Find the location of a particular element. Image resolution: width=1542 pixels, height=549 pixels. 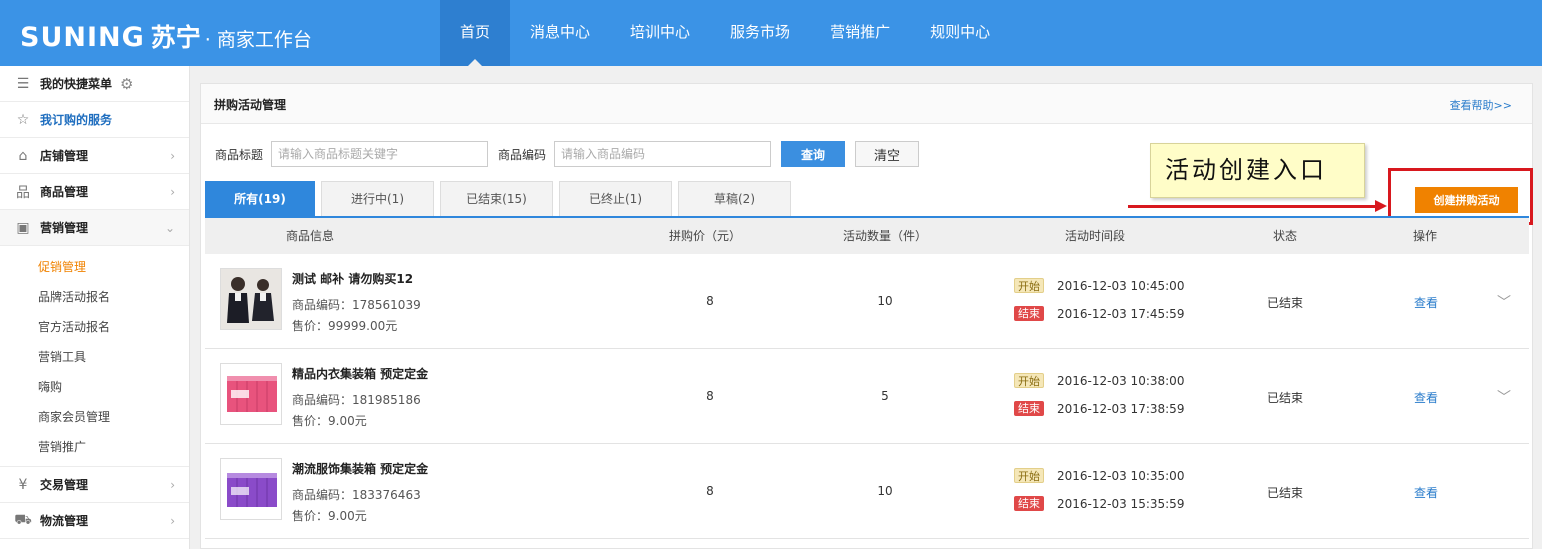

product-code-input is located at coordinates (663, 154).